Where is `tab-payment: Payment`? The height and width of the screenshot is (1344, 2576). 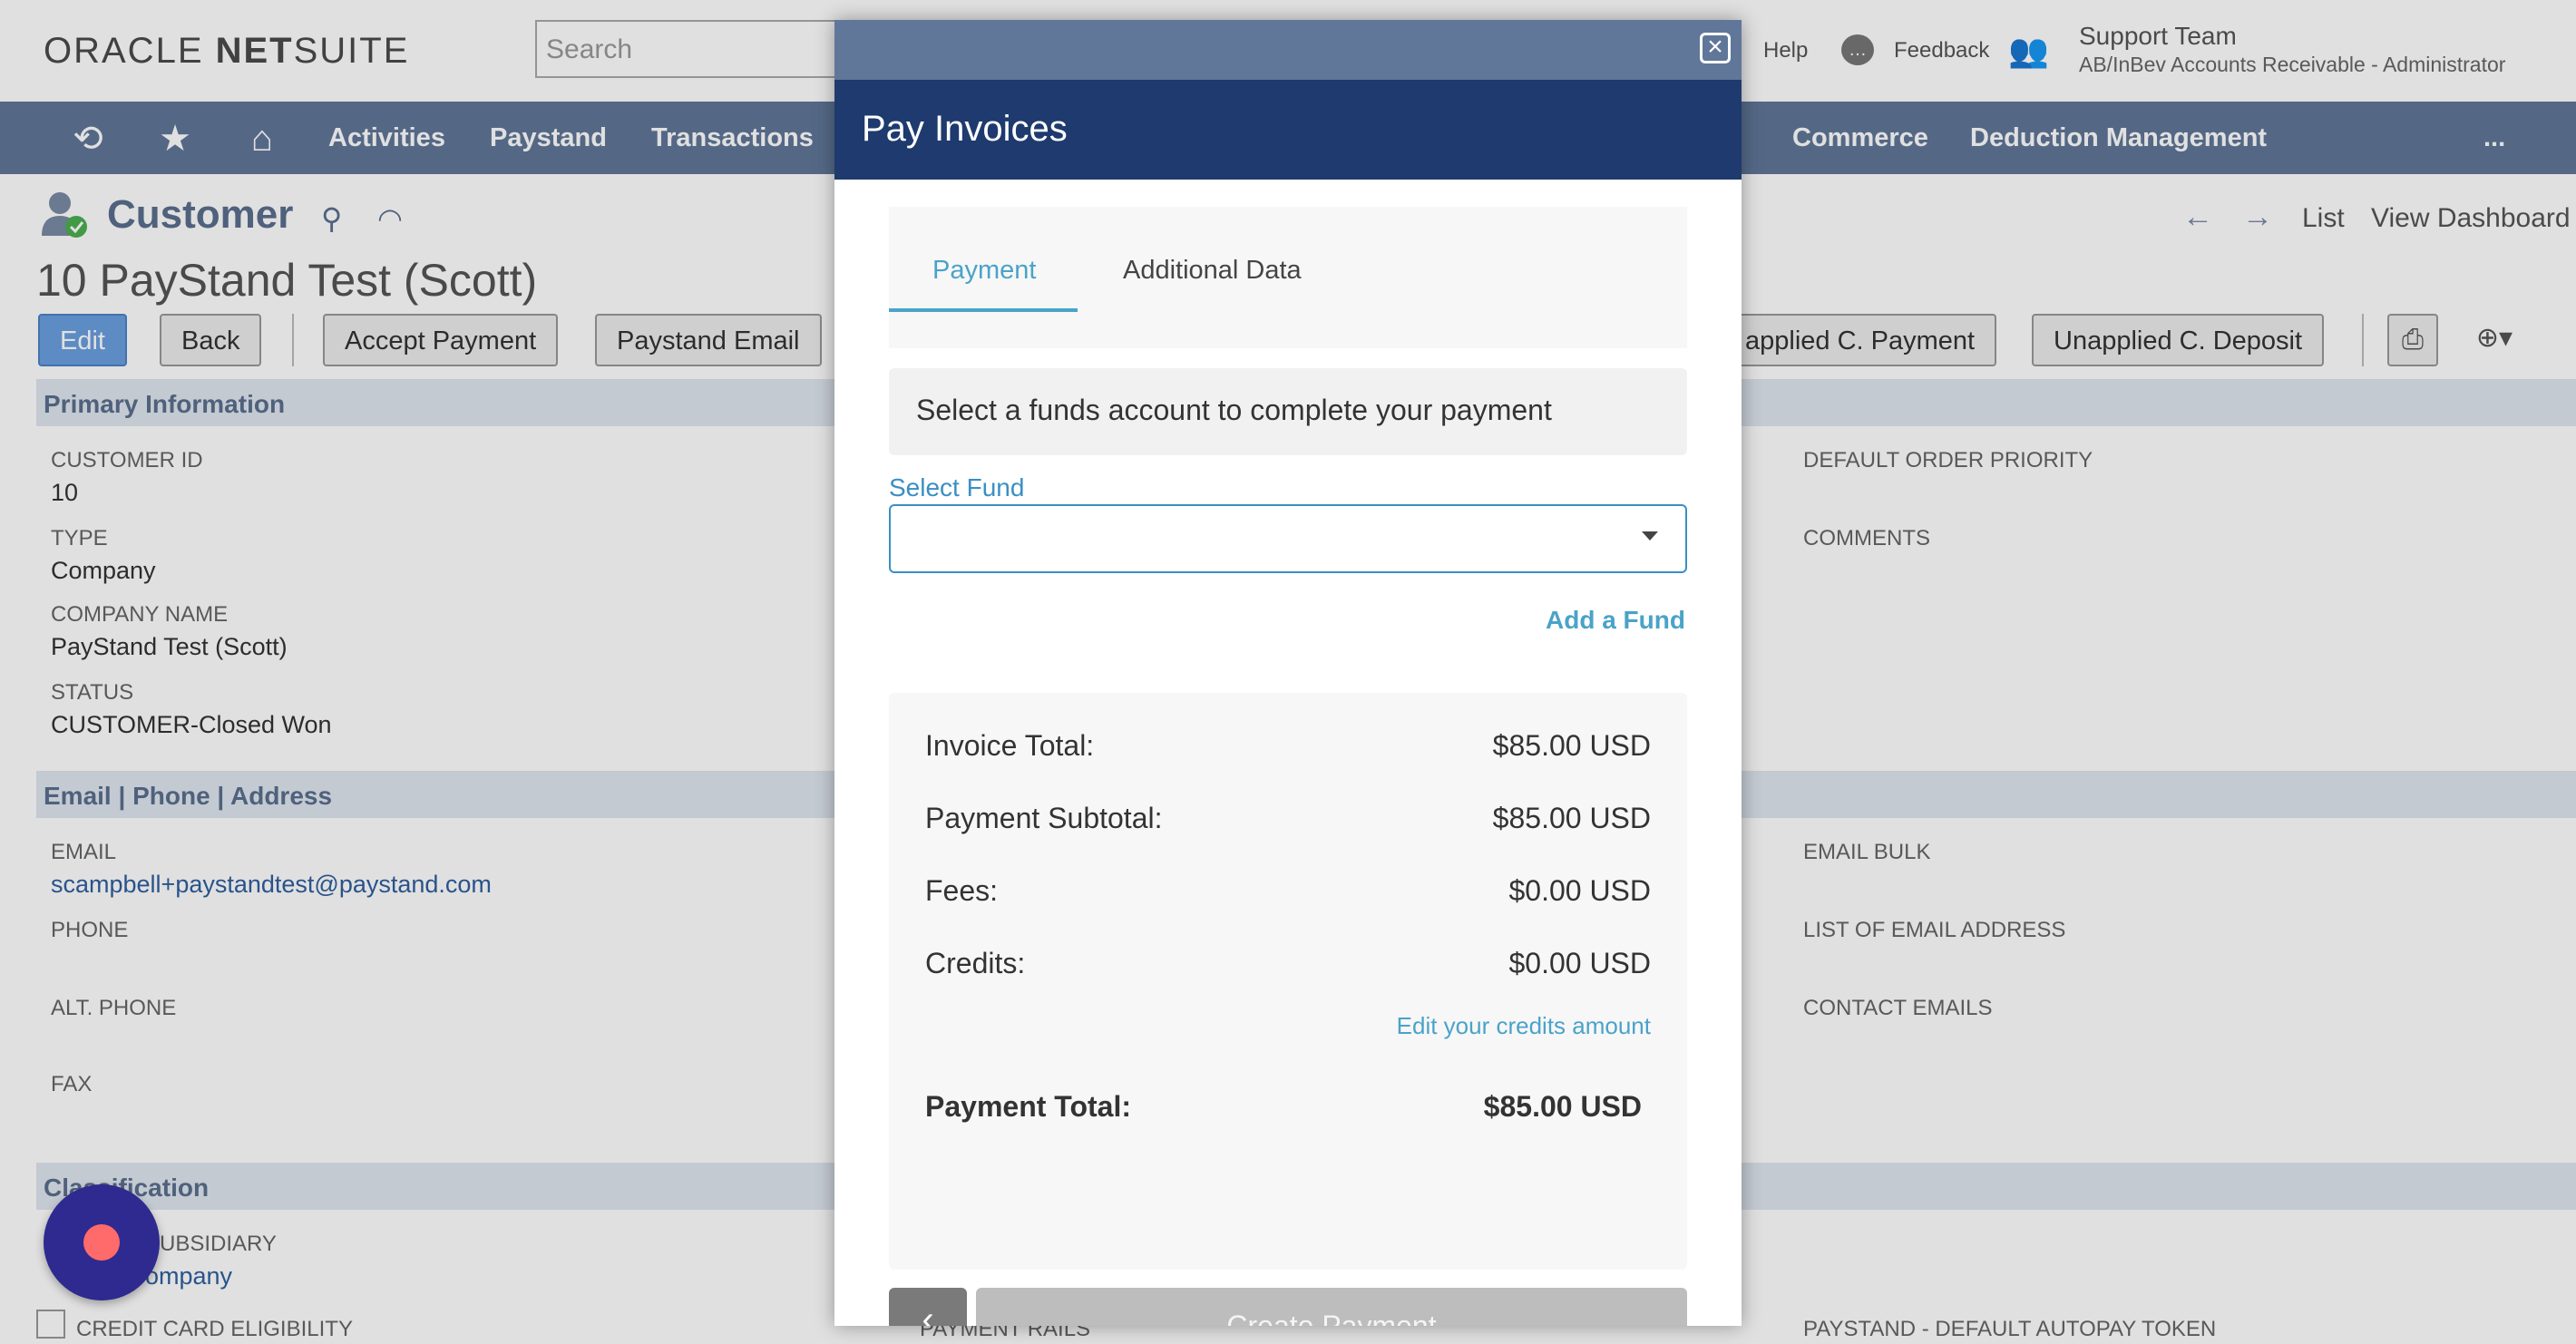
tab-payment: Payment is located at coordinates (984, 271).